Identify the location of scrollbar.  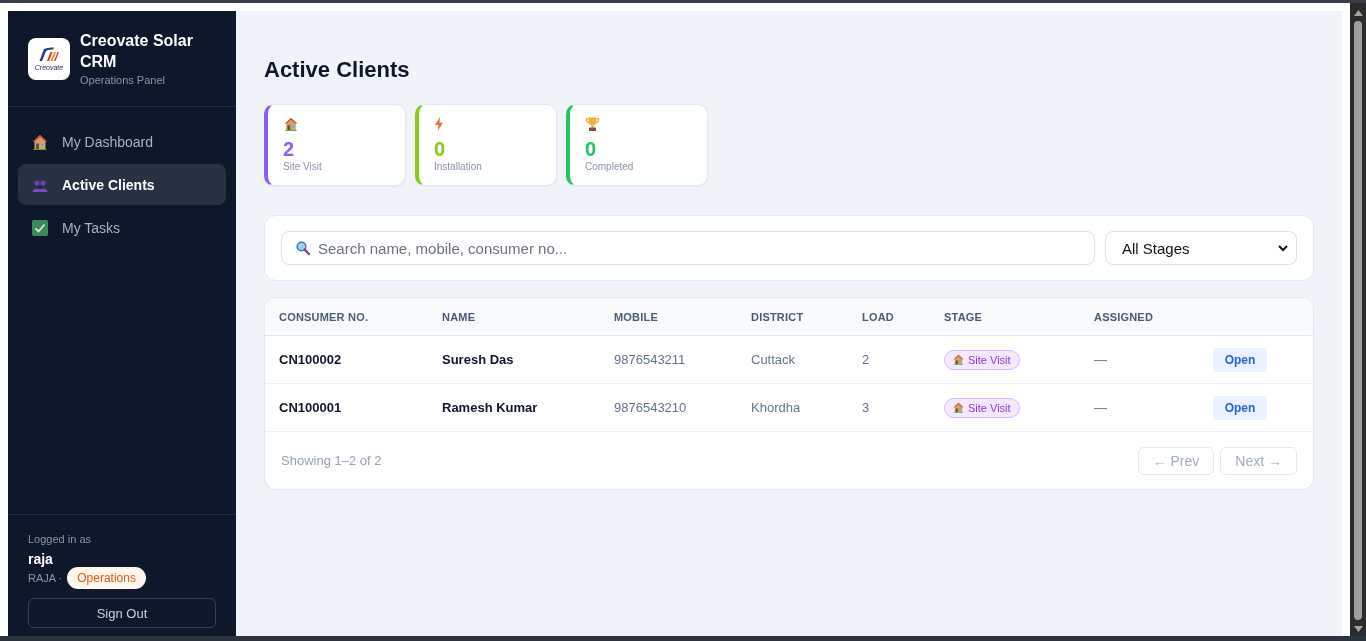
(1358, 319).